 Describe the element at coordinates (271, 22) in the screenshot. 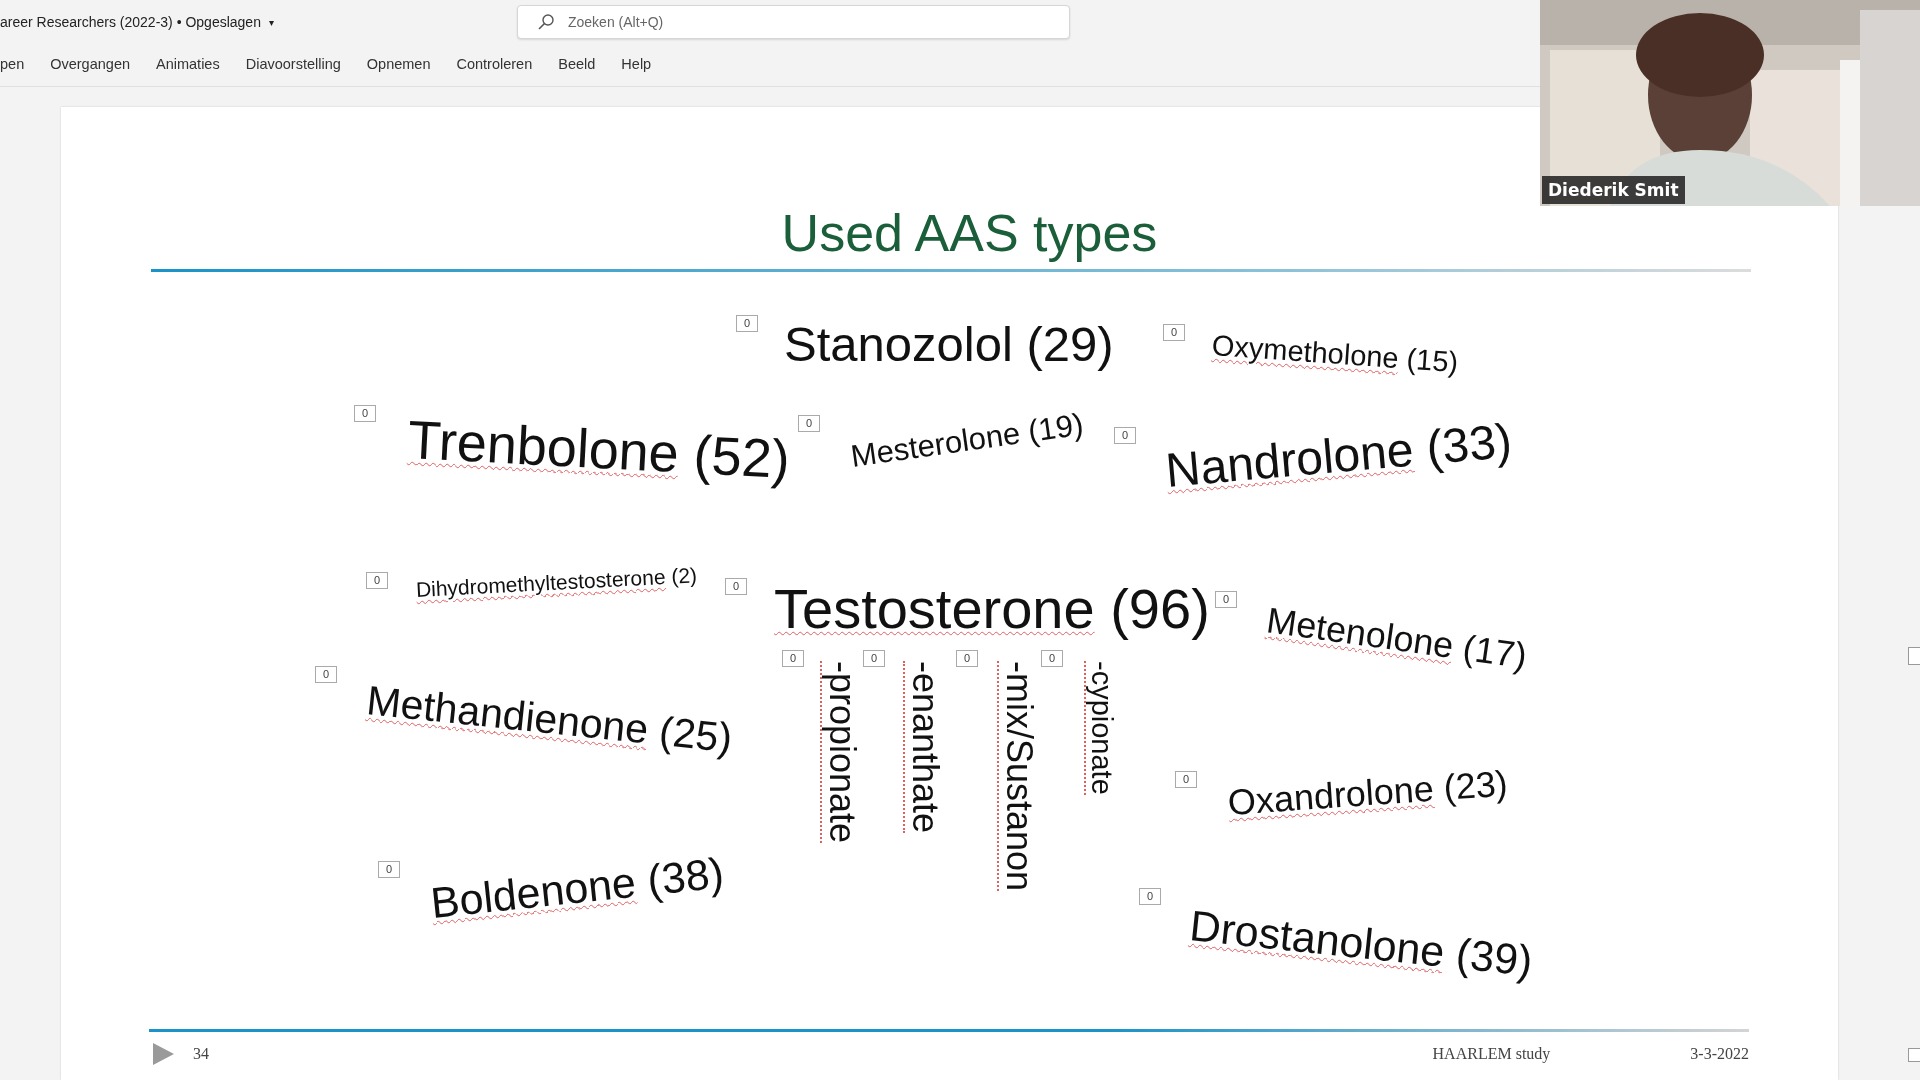

I see `caret-icon: ▾` at that location.